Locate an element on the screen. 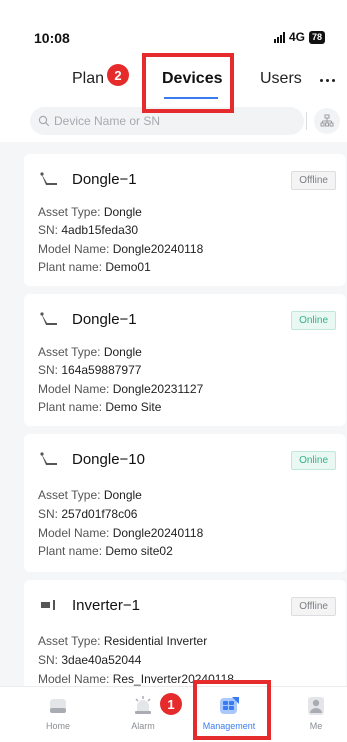 The height and width of the screenshot is (742, 347). hierarchy-icon is located at coordinates (327, 120).